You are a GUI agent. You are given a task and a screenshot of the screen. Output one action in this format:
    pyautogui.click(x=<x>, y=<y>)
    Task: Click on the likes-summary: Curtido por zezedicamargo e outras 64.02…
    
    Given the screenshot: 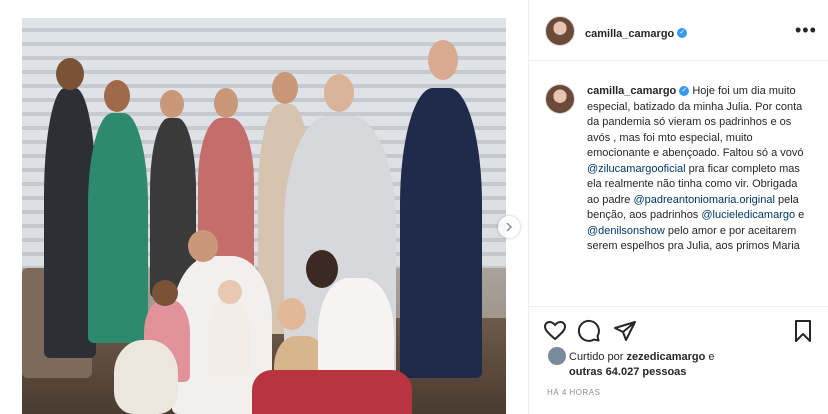 What is the action you would take?
    pyautogui.click(x=642, y=365)
    